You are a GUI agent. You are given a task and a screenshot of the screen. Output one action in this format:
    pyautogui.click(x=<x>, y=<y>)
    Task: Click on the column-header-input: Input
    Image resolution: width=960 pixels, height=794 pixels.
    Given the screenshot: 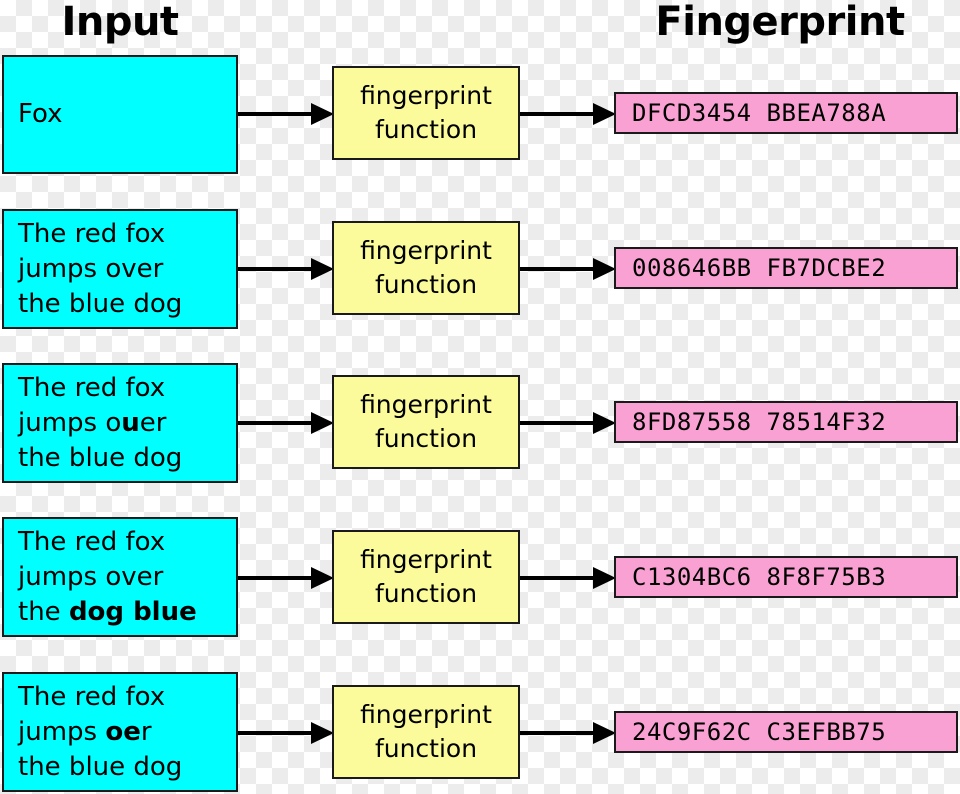 What is the action you would take?
    pyautogui.click(x=120, y=22)
    